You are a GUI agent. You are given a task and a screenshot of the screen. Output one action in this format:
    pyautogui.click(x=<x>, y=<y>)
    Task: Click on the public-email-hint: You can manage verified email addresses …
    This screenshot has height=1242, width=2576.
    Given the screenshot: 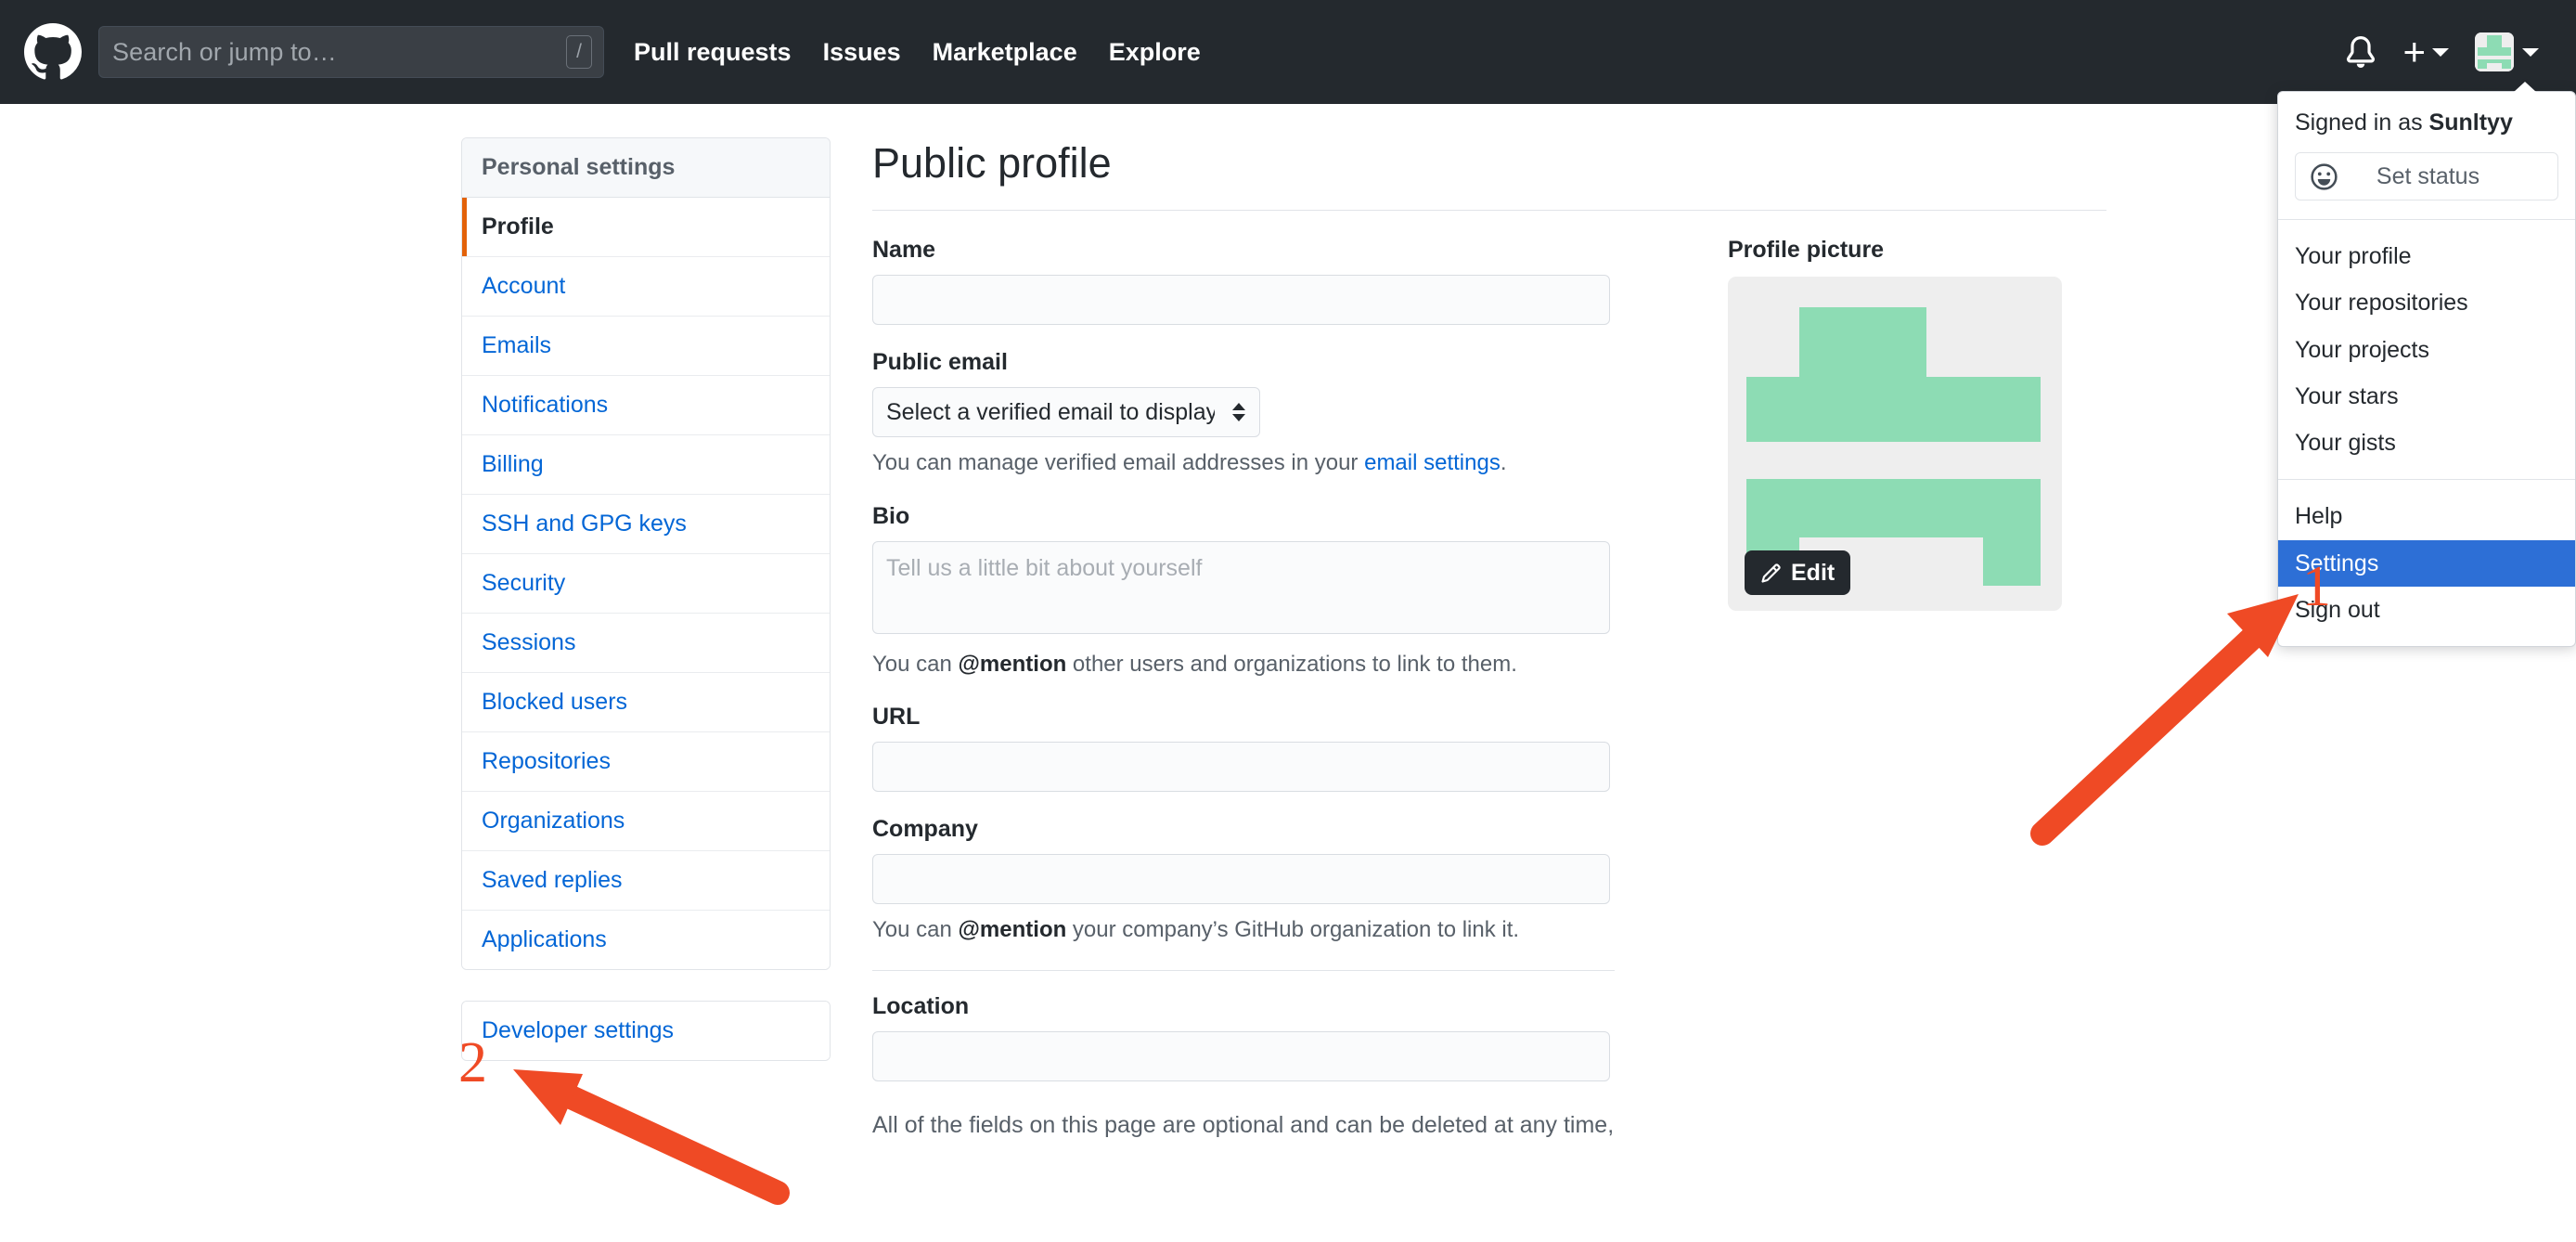 What is the action you would take?
    pyautogui.click(x=1244, y=463)
    